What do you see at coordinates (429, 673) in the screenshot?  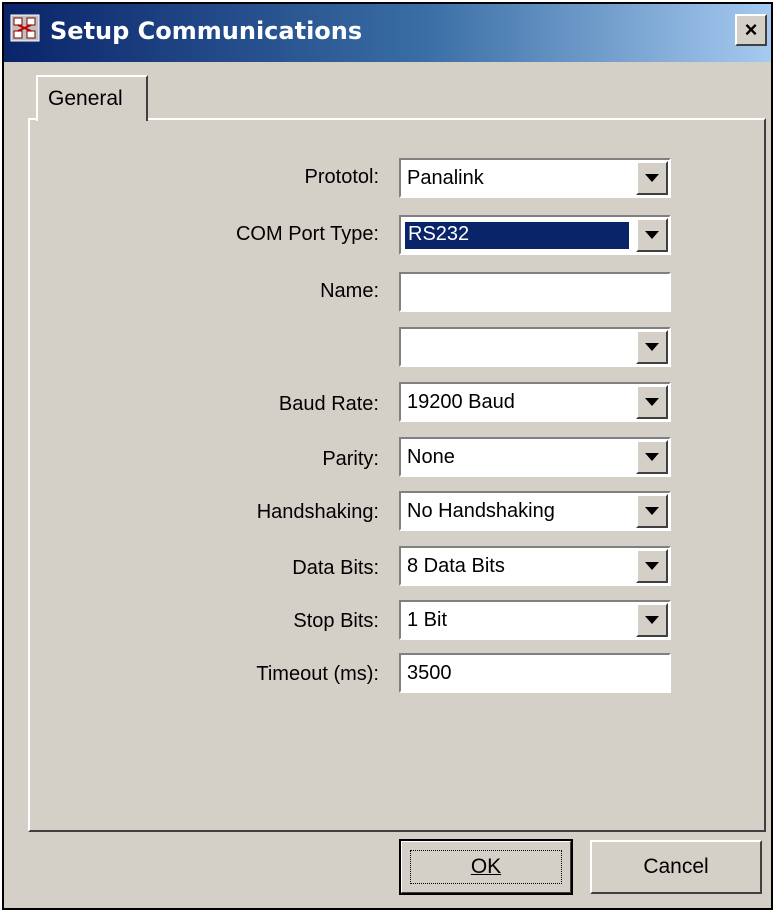 I see `timeout-value: 3500` at bounding box center [429, 673].